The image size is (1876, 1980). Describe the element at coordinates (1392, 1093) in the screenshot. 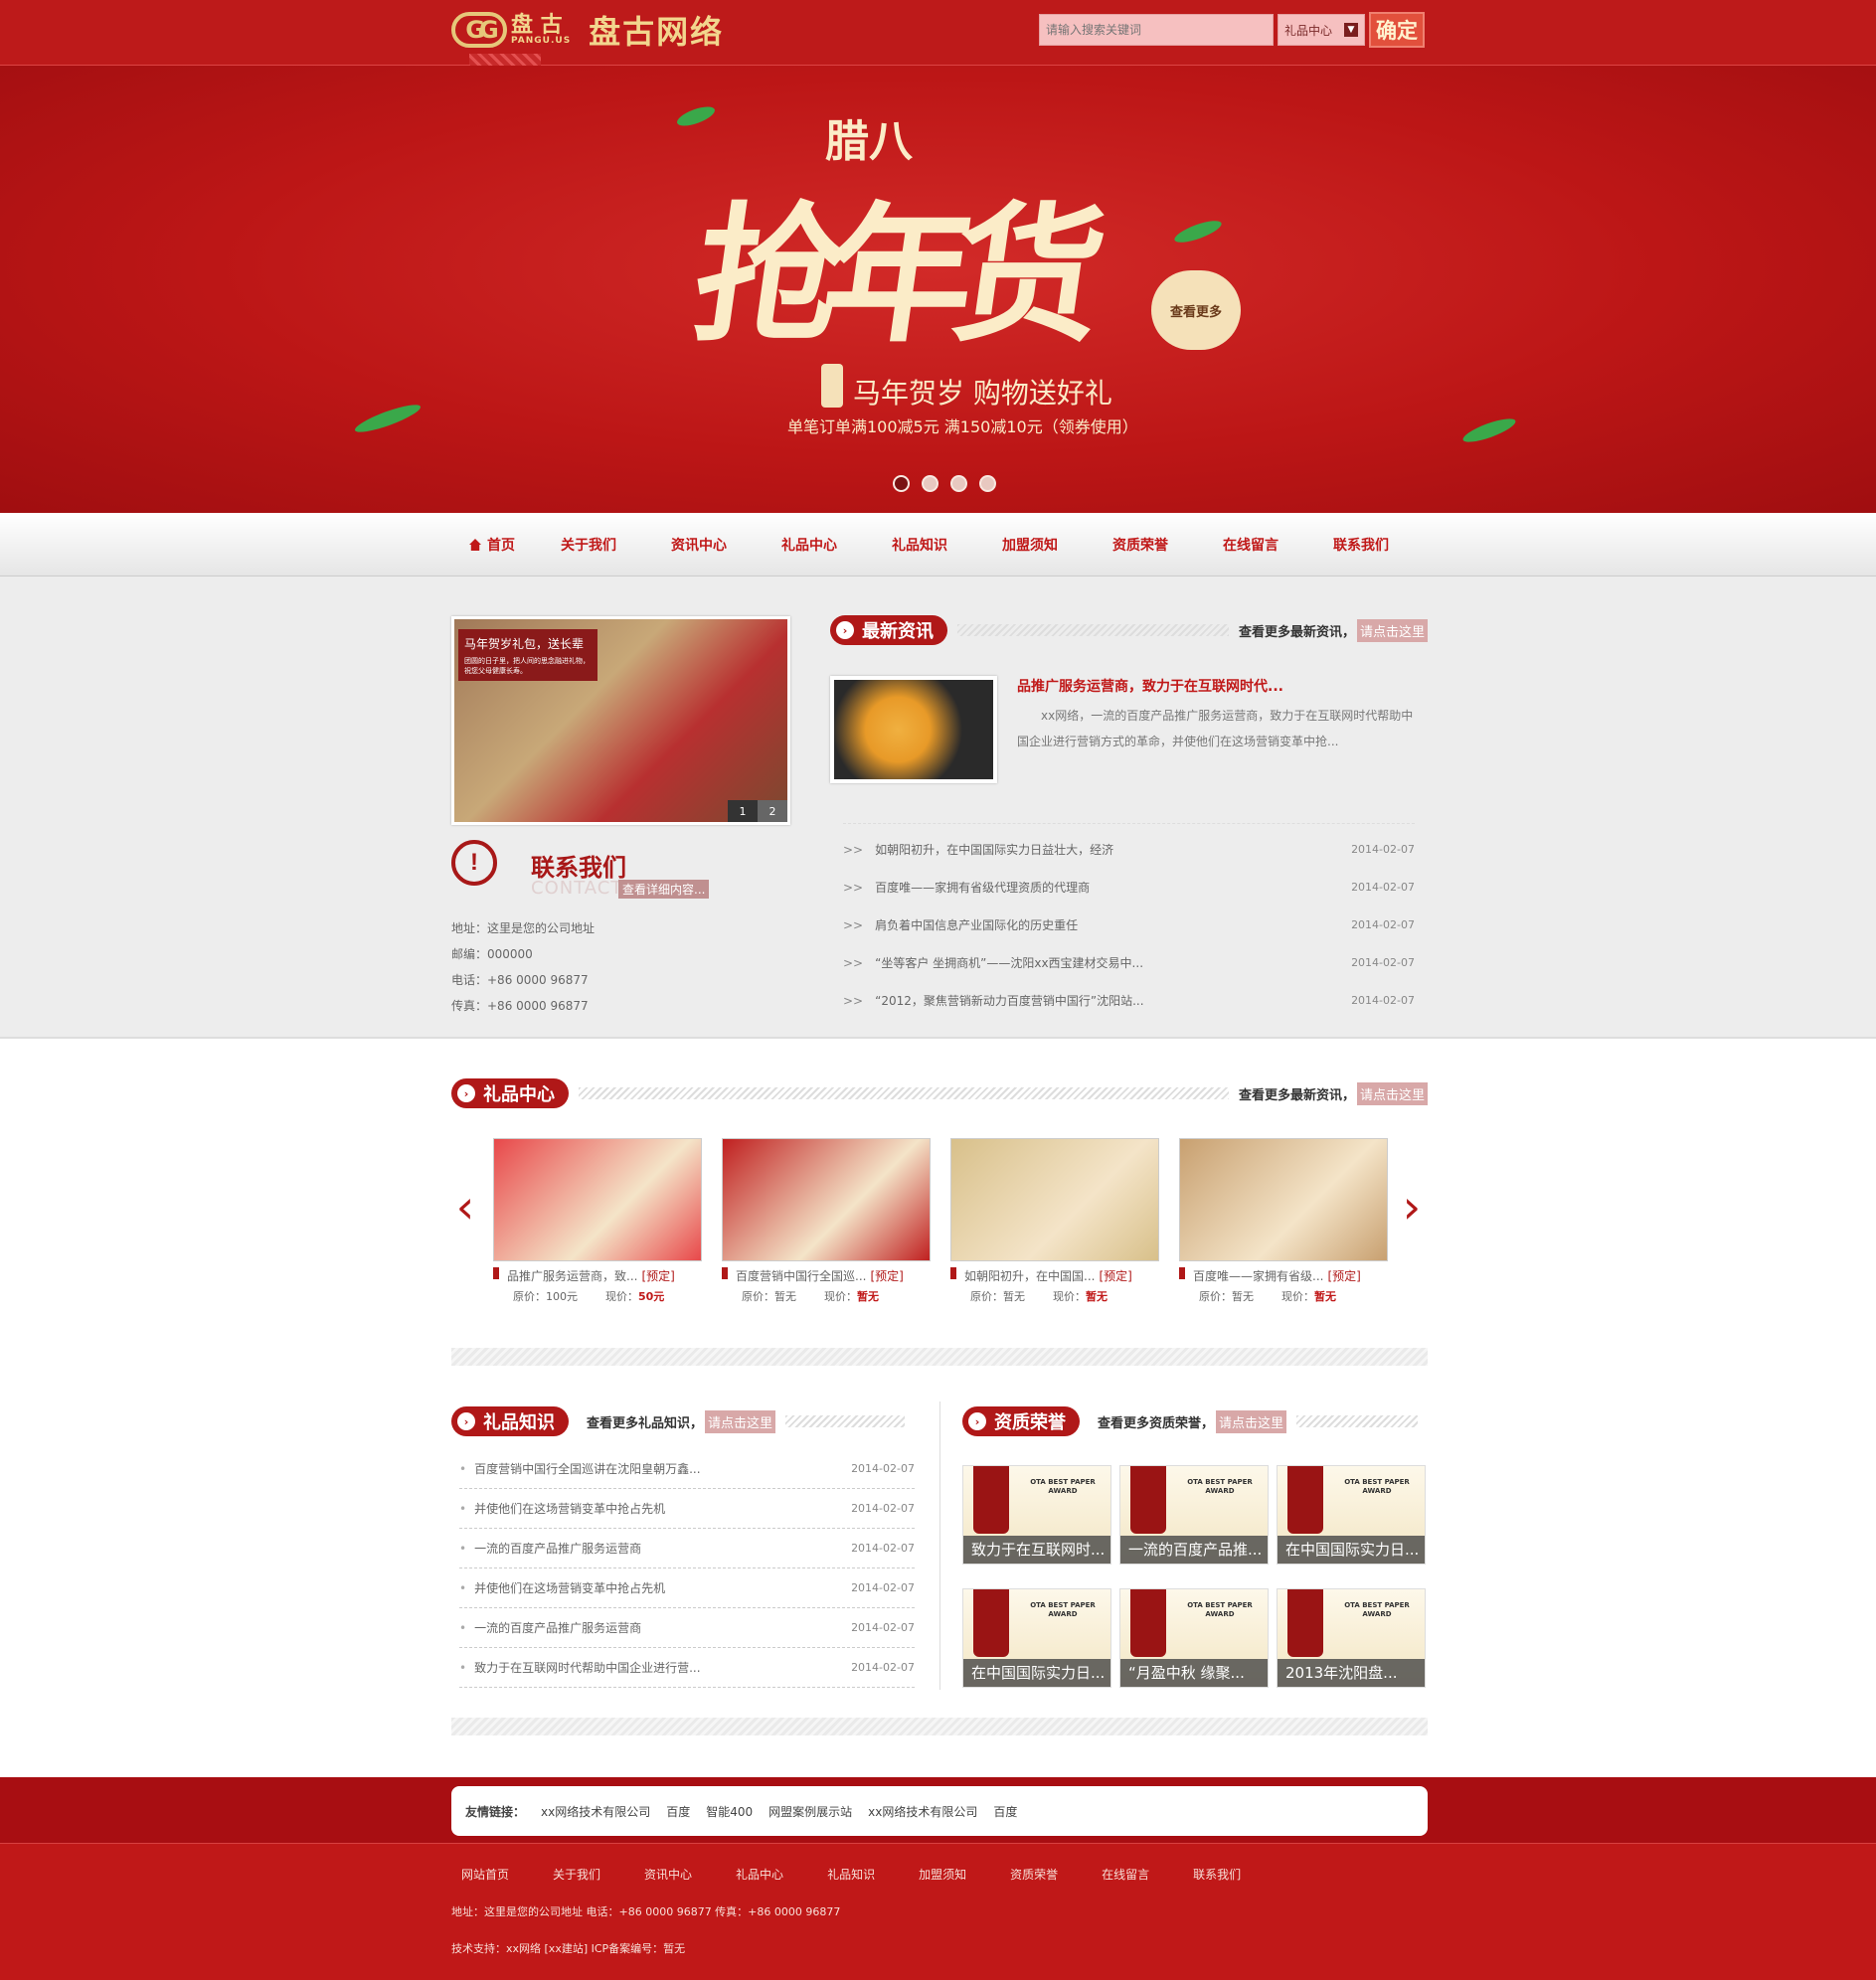

I see `gifts-more-link: 请点击这里` at that location.